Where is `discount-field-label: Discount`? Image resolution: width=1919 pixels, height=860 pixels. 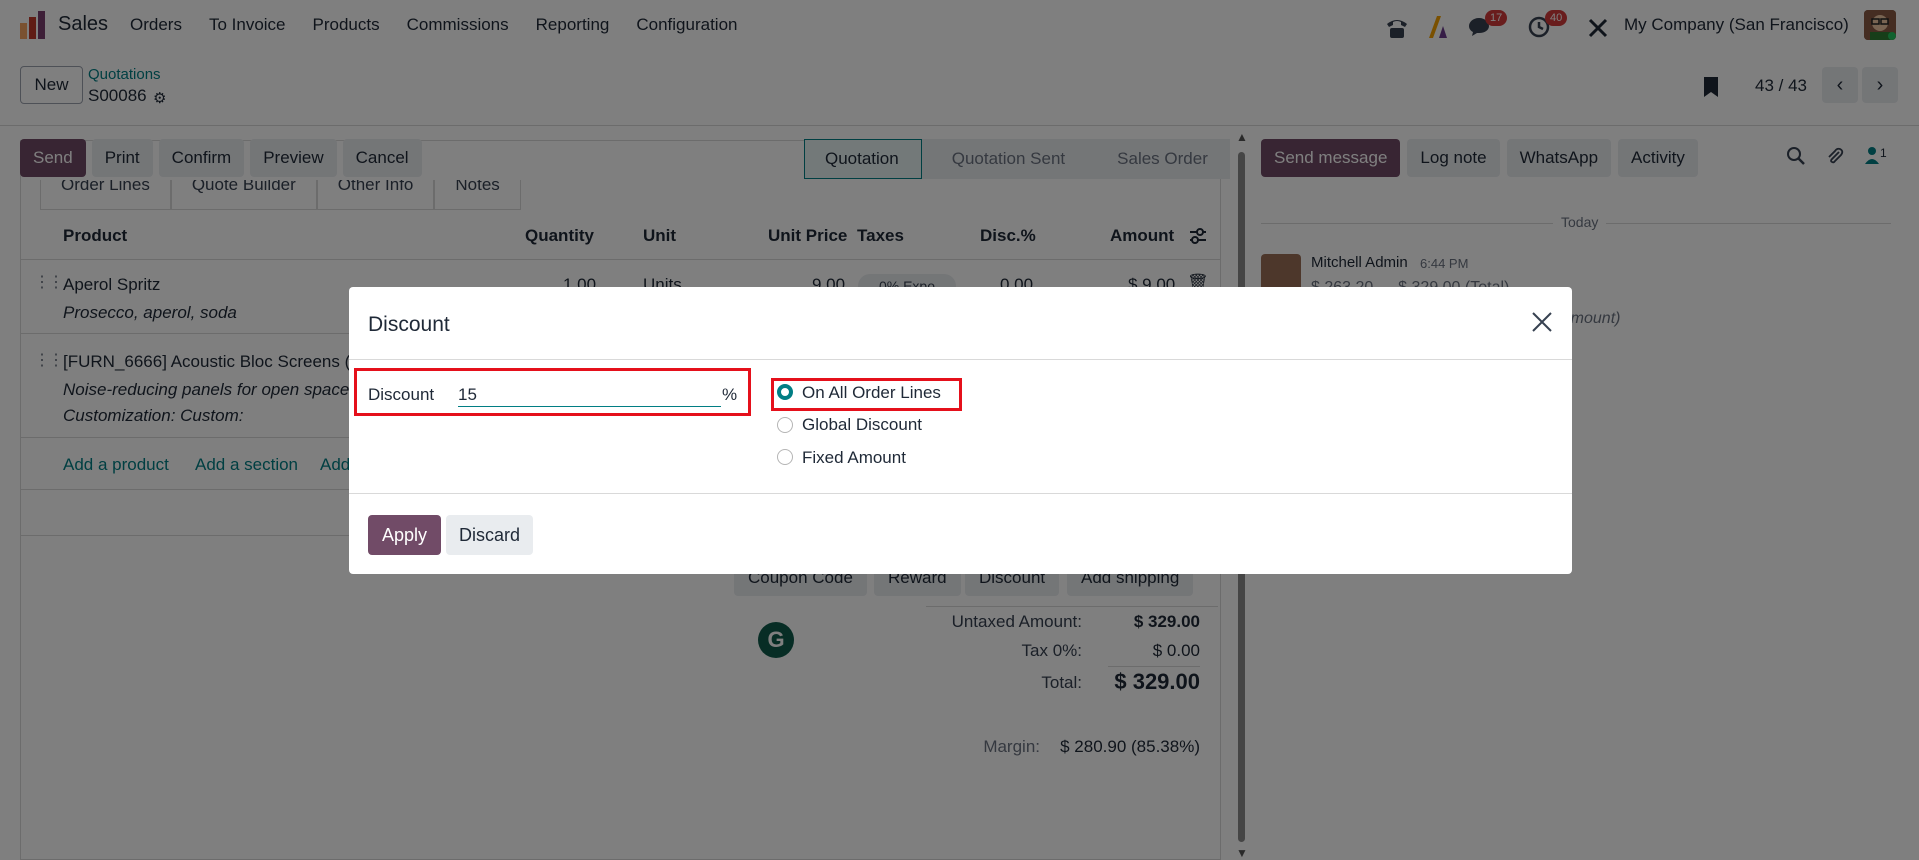 discount-field-label: Discount is located at coordinates (401, 394).